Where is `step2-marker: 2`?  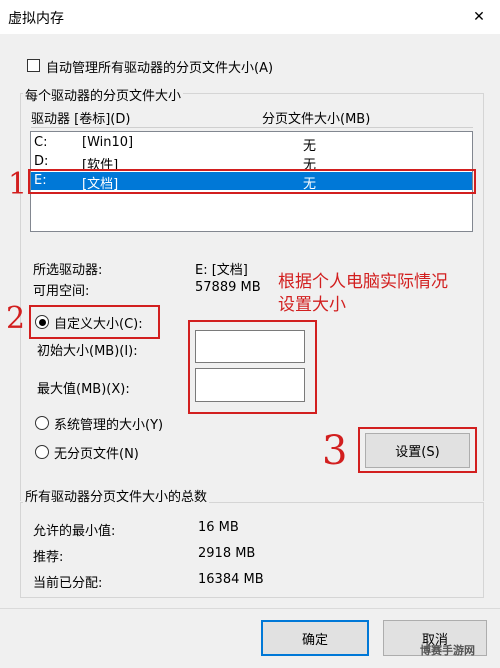
step2-marker: 2 is located at coordinates (16, 318).